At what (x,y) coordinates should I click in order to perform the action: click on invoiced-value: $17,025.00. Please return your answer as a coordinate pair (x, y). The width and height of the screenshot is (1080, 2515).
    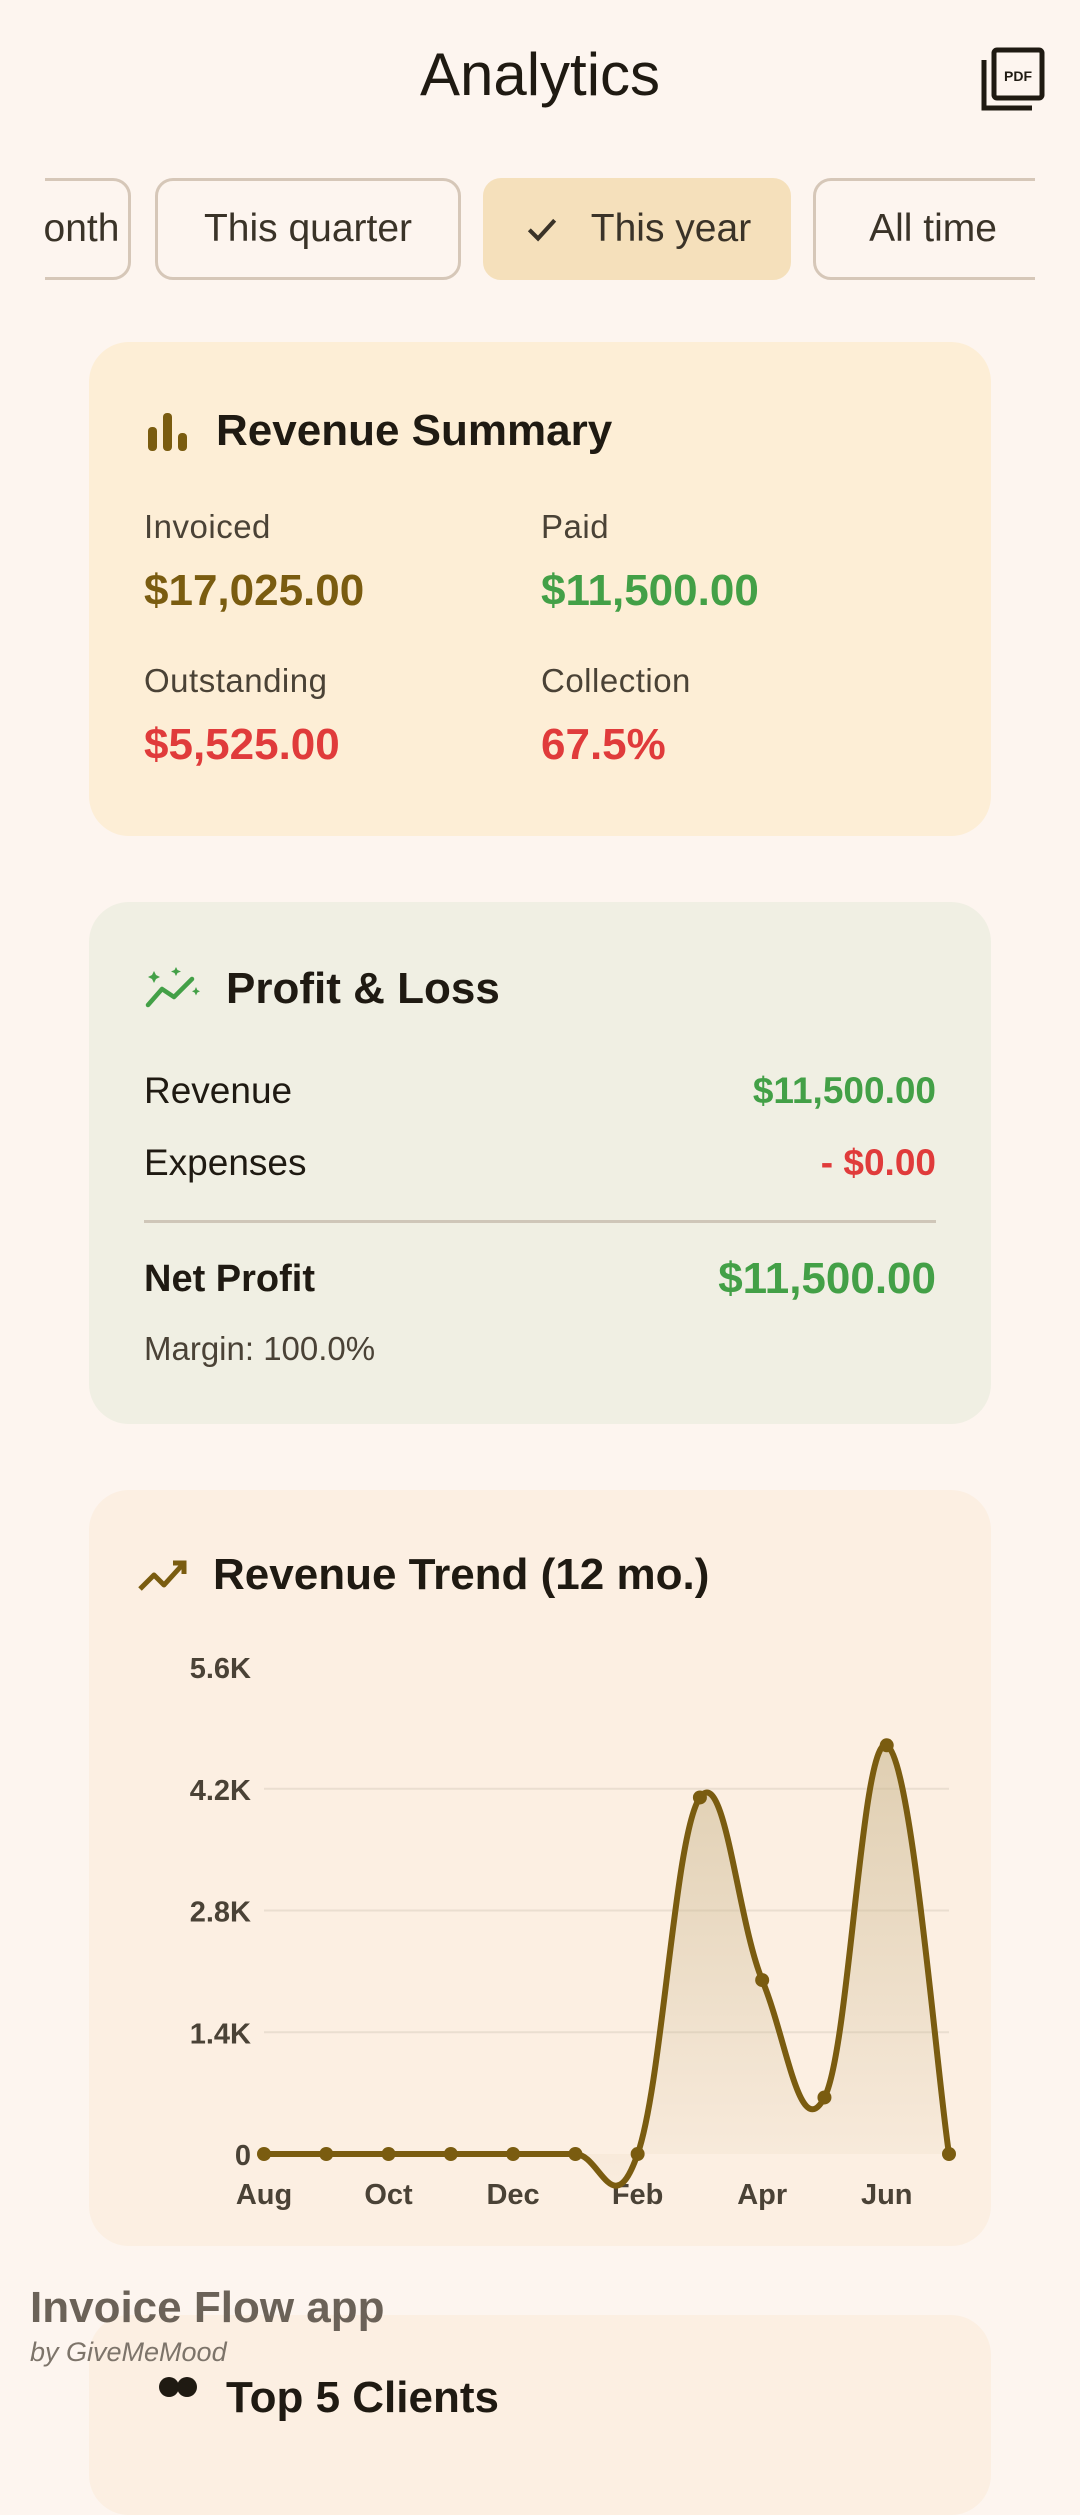
    Looking at the image, I should click on (254, 590).